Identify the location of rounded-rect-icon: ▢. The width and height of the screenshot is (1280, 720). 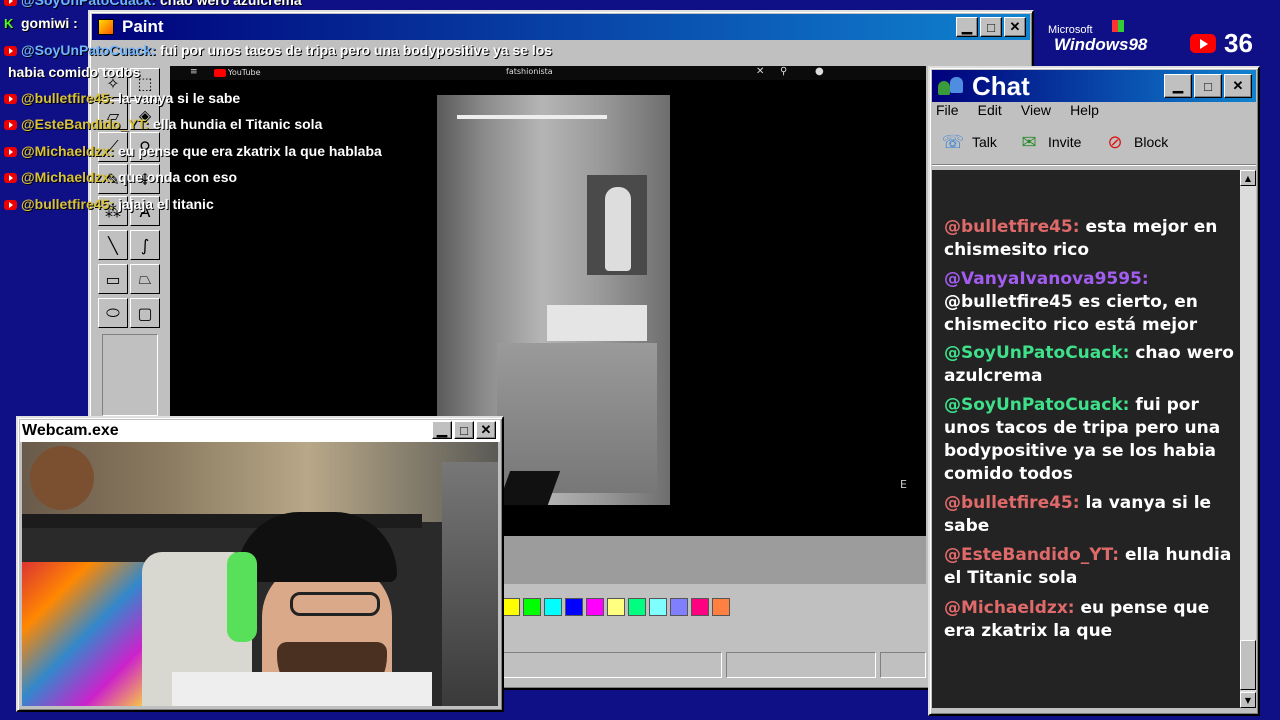
(145, 313).